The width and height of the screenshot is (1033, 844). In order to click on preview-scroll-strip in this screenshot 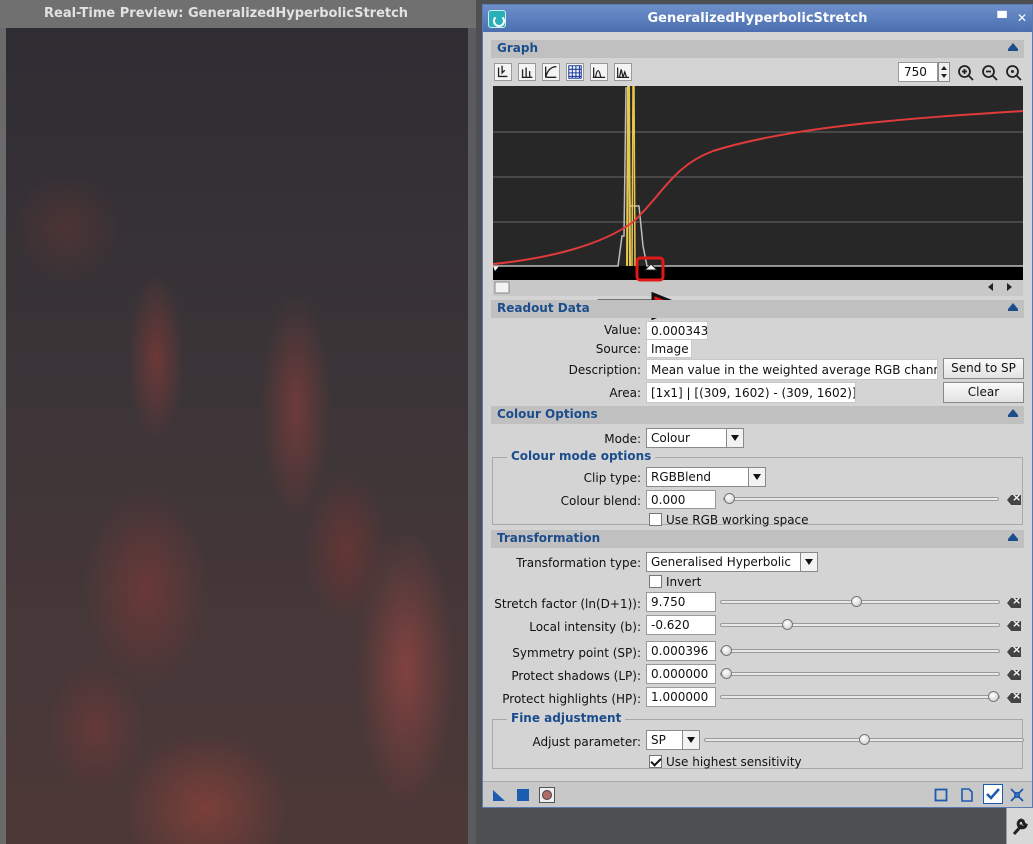, I will do `click(472, 436)`.